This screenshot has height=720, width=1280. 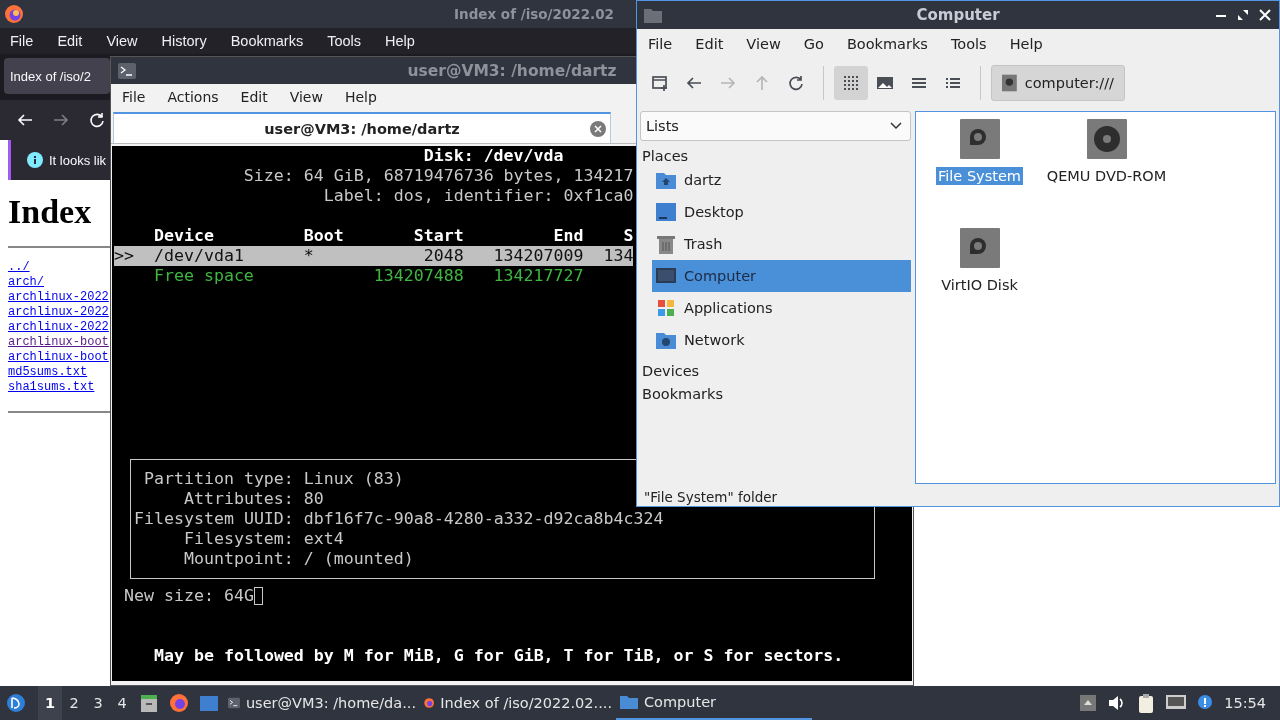 What do you see at coordinates (499, 656) in the screenshot?
I see `hint-text: May be followed by M for MiB, G for GiB, T for TiB, or S for sectors.` at bounding box center [499, 656].